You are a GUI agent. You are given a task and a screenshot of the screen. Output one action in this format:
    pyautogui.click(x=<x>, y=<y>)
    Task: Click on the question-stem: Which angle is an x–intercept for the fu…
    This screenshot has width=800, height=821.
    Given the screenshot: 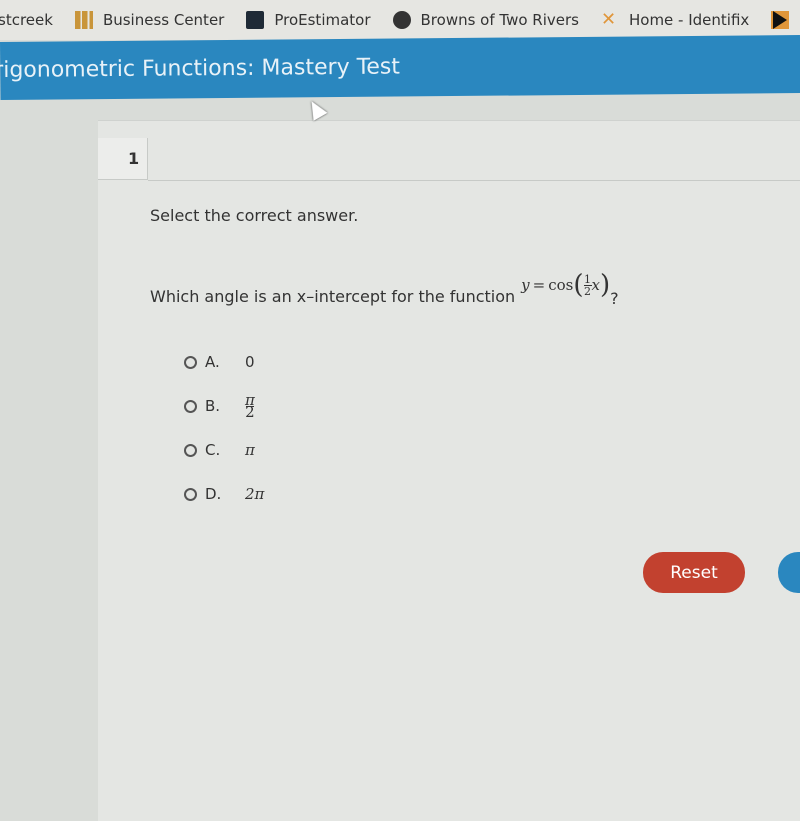 What is the action you would take?
    pyautogui.click(x=333, y=296)
    